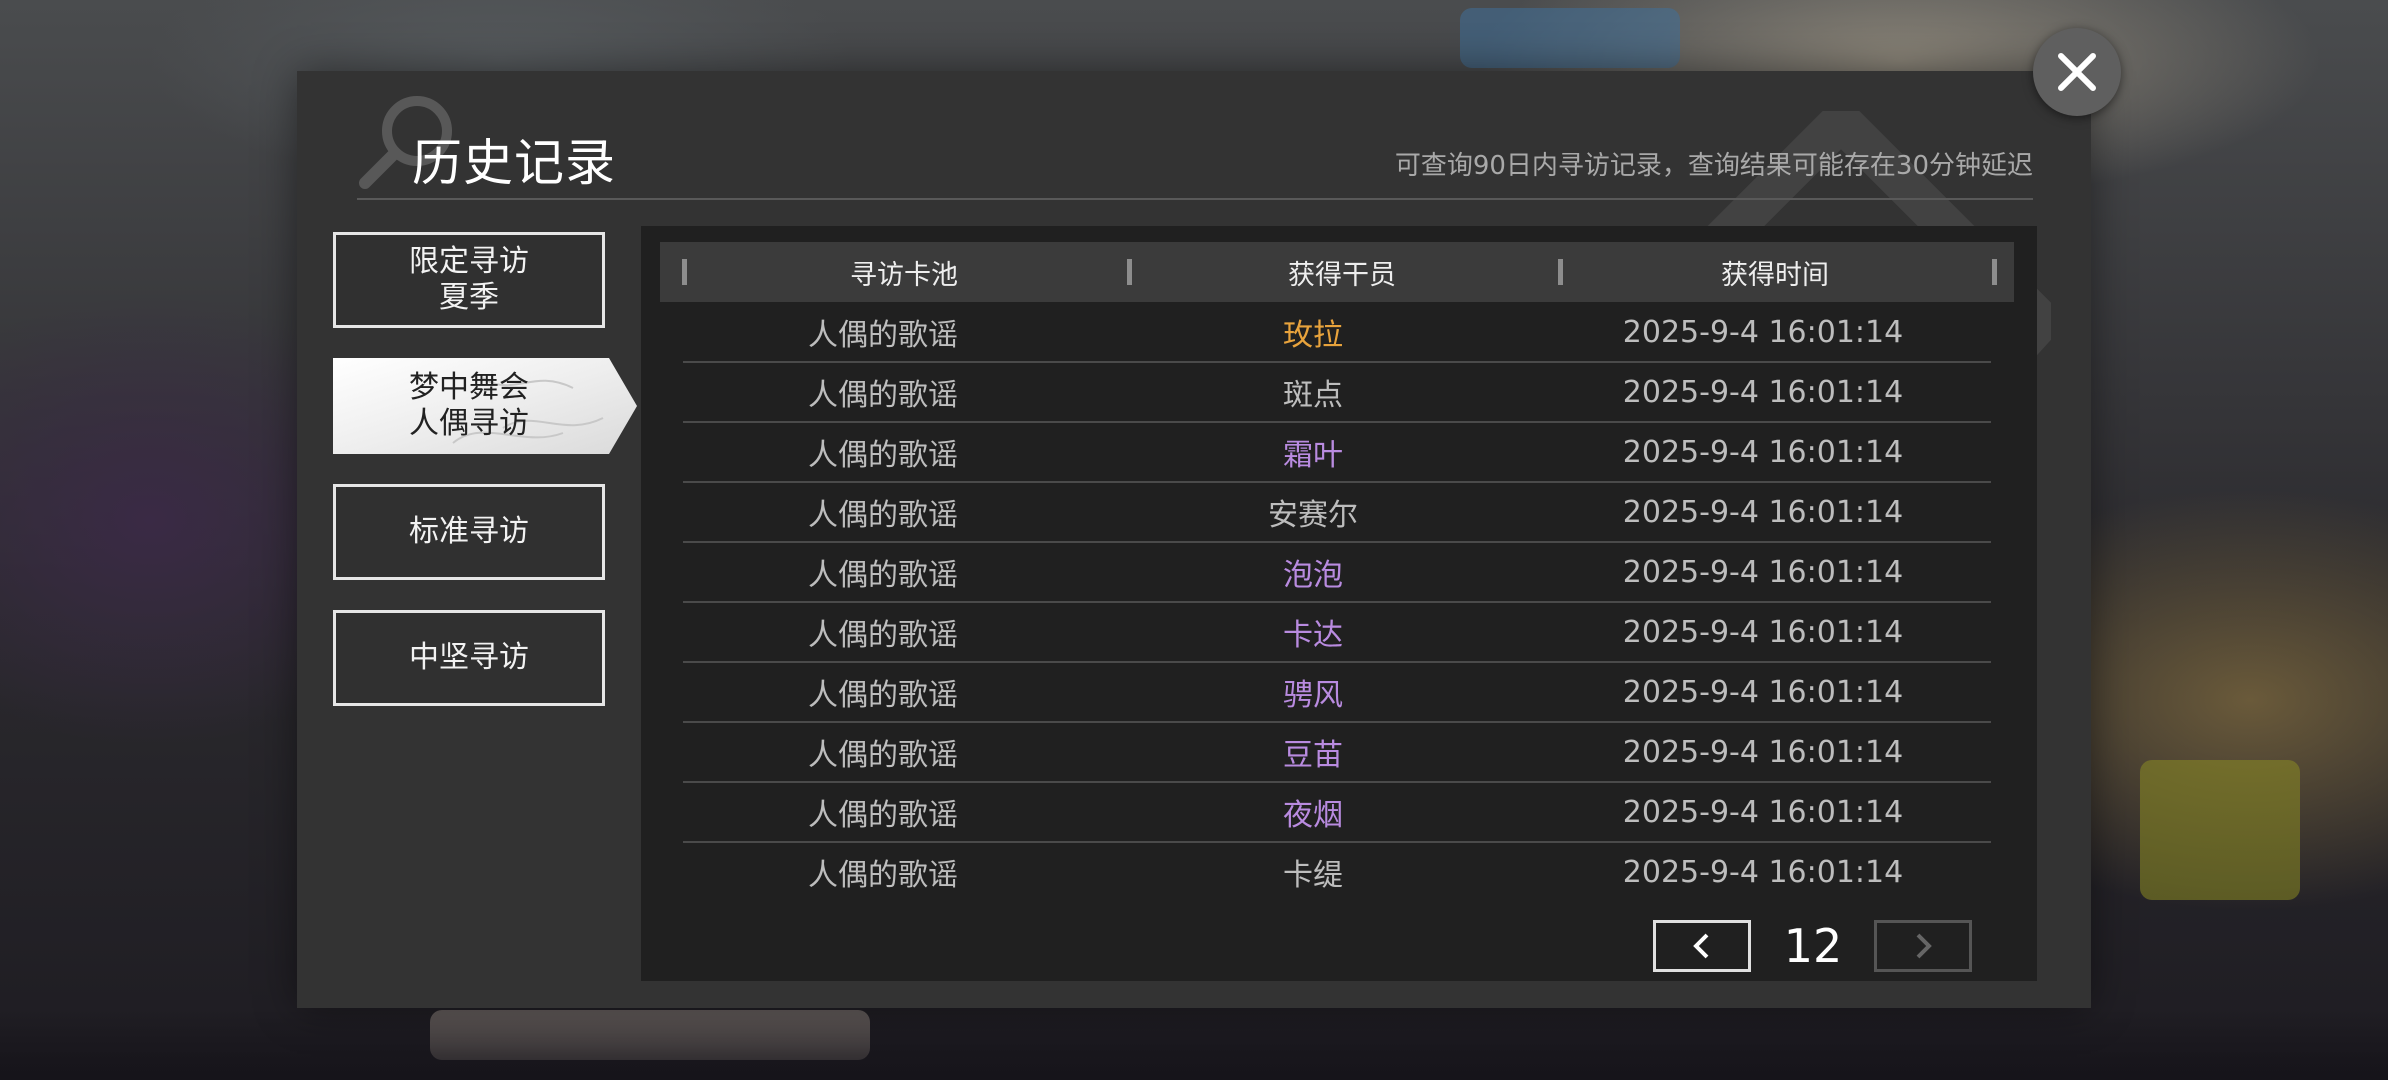 Image resolution: width=2388 pixels, height=1080 pixels. What do you see at coordinates (1713, 166) in the screenshot?
I see `query-notice: 可查询90日内寻访记录，查询结果可能存在30分钟延迟` at bounding box center [1713, 166].